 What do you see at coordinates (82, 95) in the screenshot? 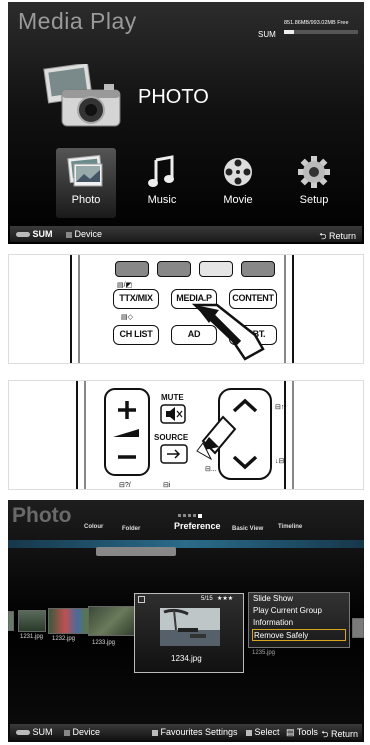
I see `camera-photo-icon` at bounding box center [82, 95].